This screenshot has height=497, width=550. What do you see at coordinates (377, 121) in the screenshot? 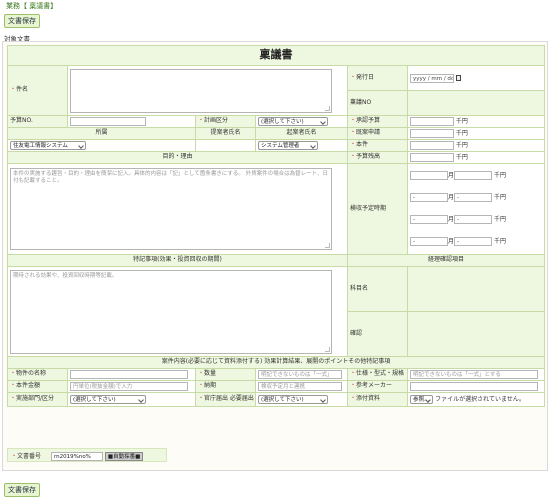
I see `approved-budget-label: ・承認予算` at bounding box center [377, 121].